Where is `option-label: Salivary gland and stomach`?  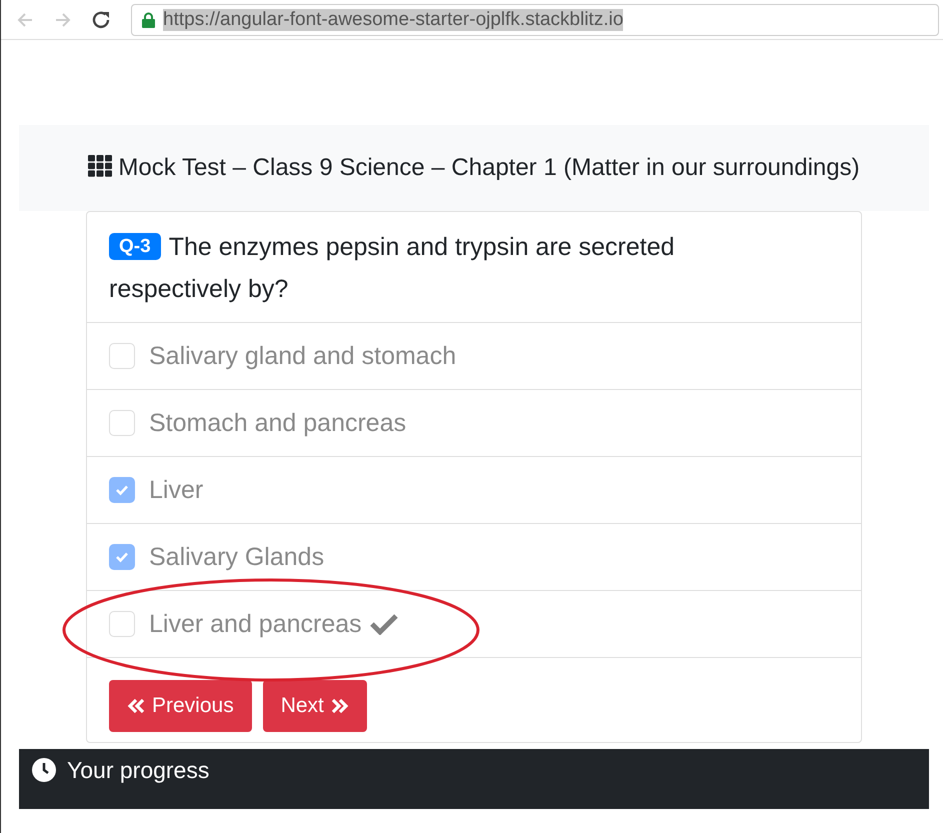
option-label: Salivary gland and stomach is located at coordinates (302, 356).